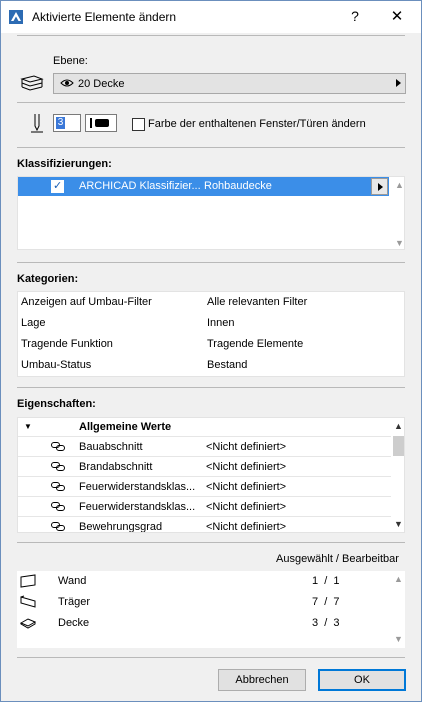 The image size is (422, 702). What do you see at coordinates (116, 467) in the screenshot?
I see `property-name: Brandabschnitt` at bounding box center [116, 467].